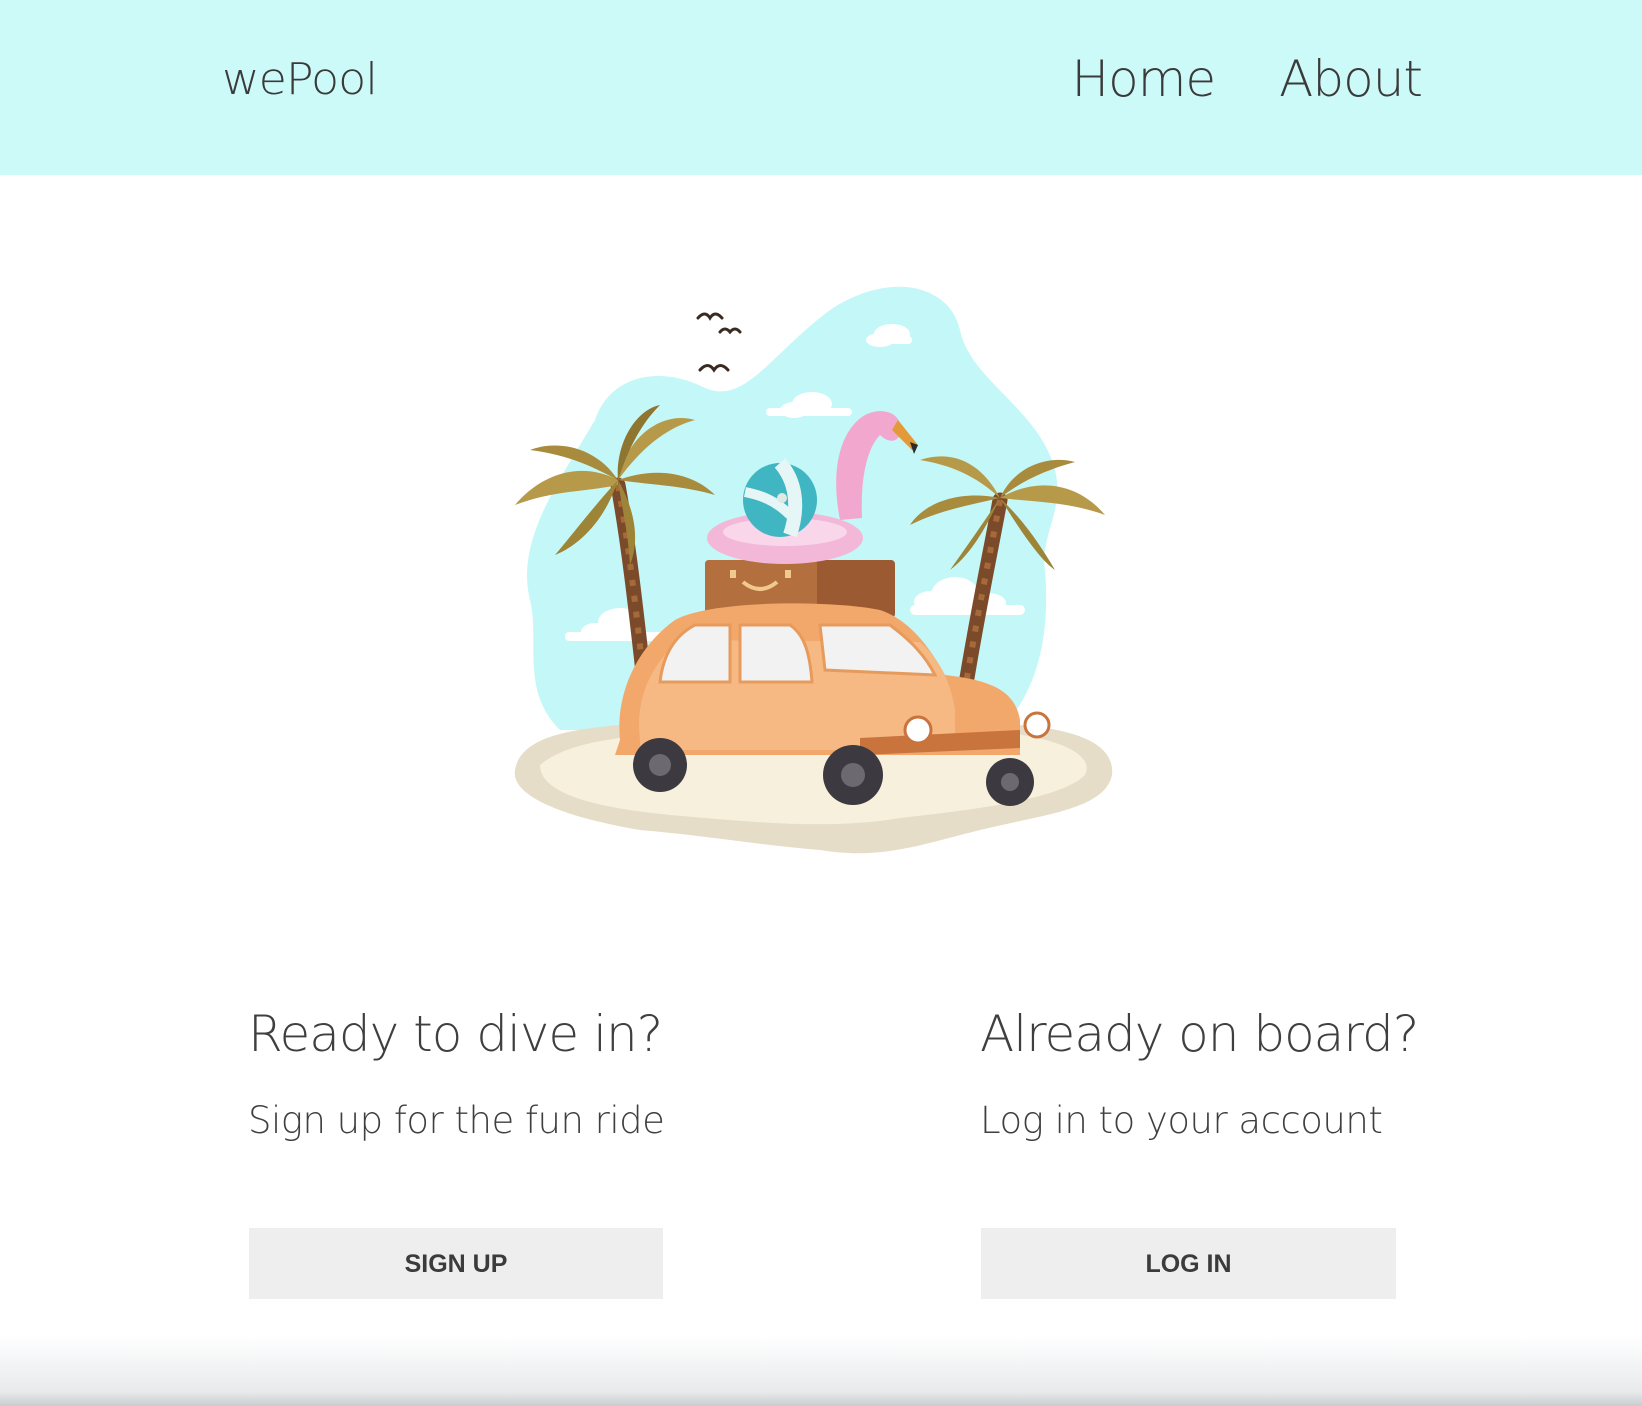 The height and width of the screenshot is (1406, 1642). What do you see at coordinates (1351, 79) in the screenshot?
I see `nav-link-about: About` at bounding box center [1351, 79].